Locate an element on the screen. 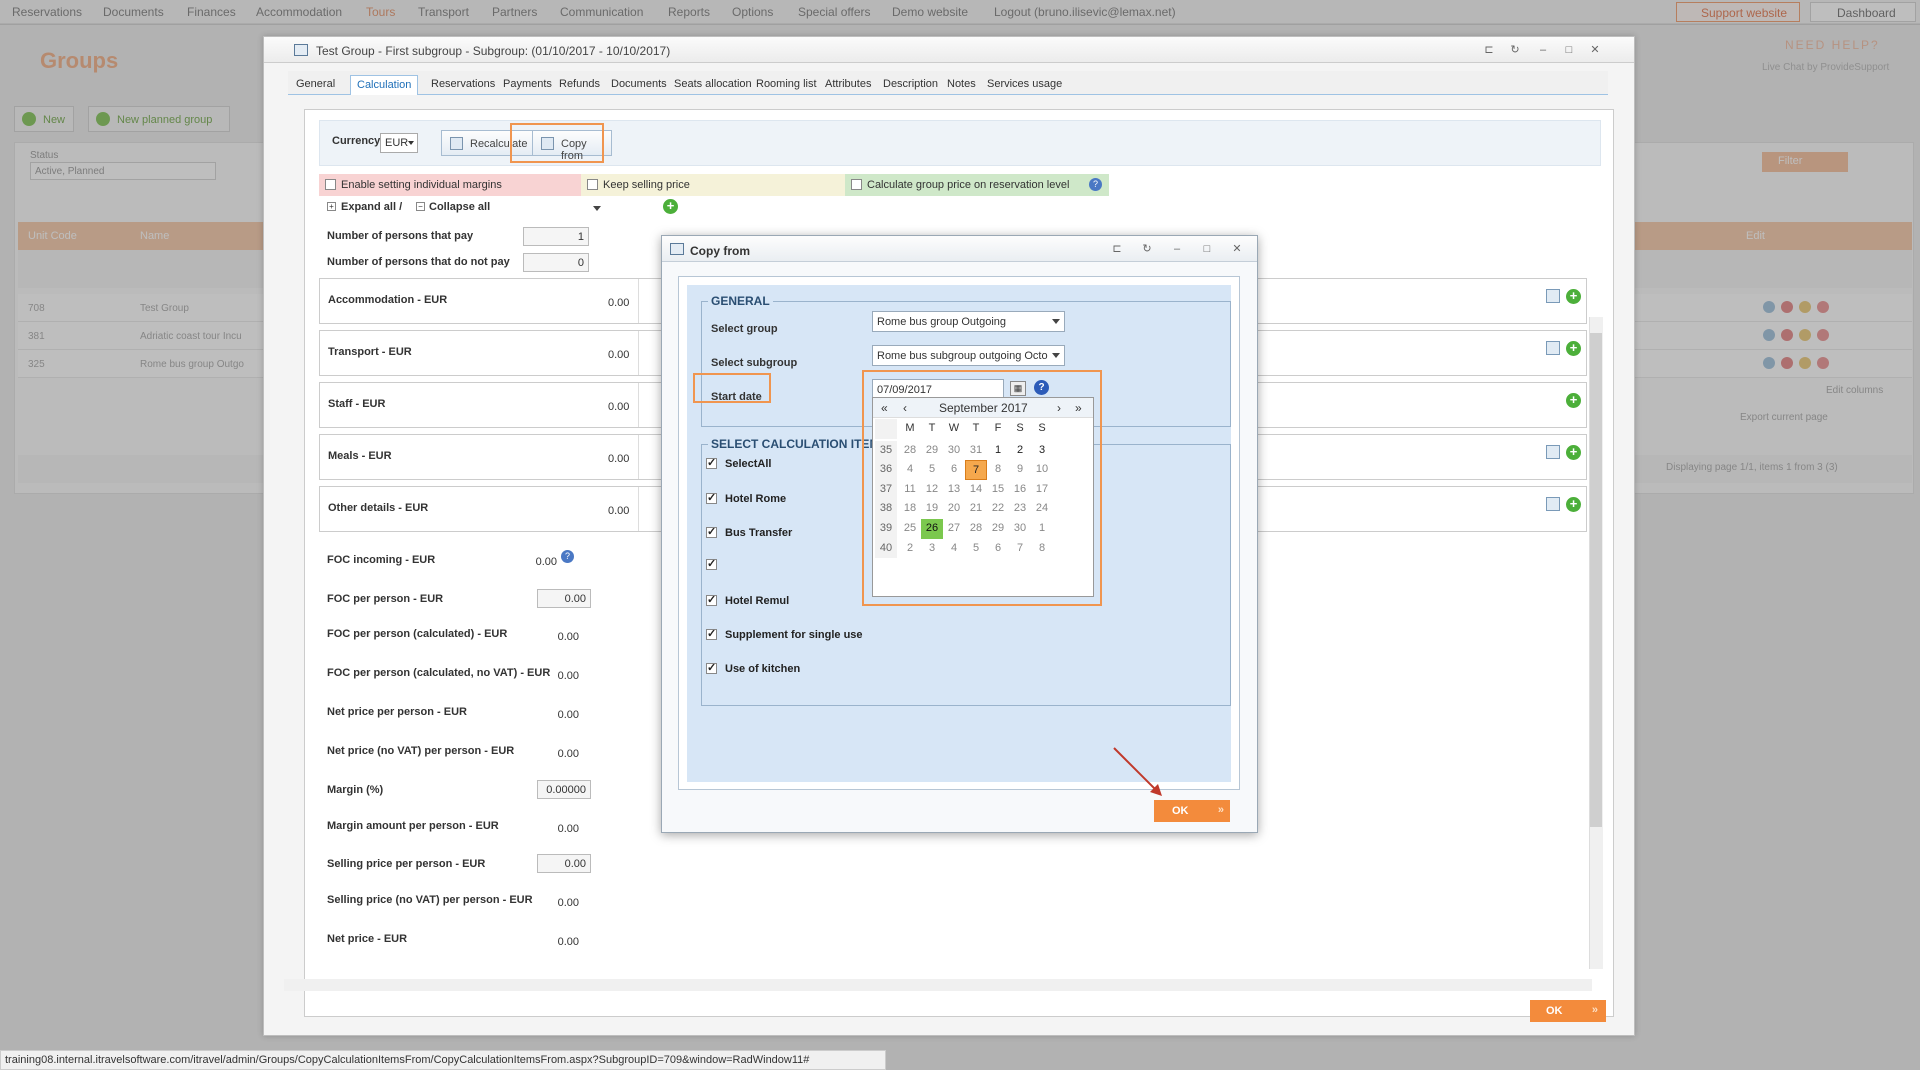 The height and width of the screenshot is (1070, 1920). expand-icon: + is located at coordinates (331, 206).